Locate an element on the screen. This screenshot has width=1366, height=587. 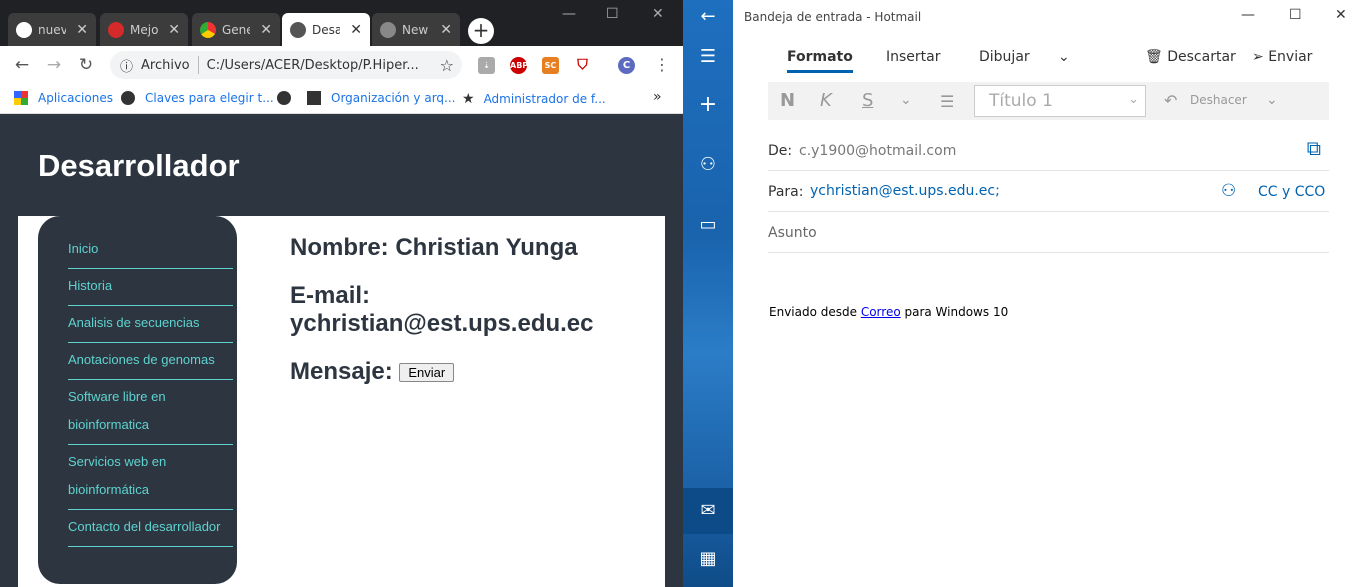
account-person-icon: ⚇ is located at coordinates (708, 164).